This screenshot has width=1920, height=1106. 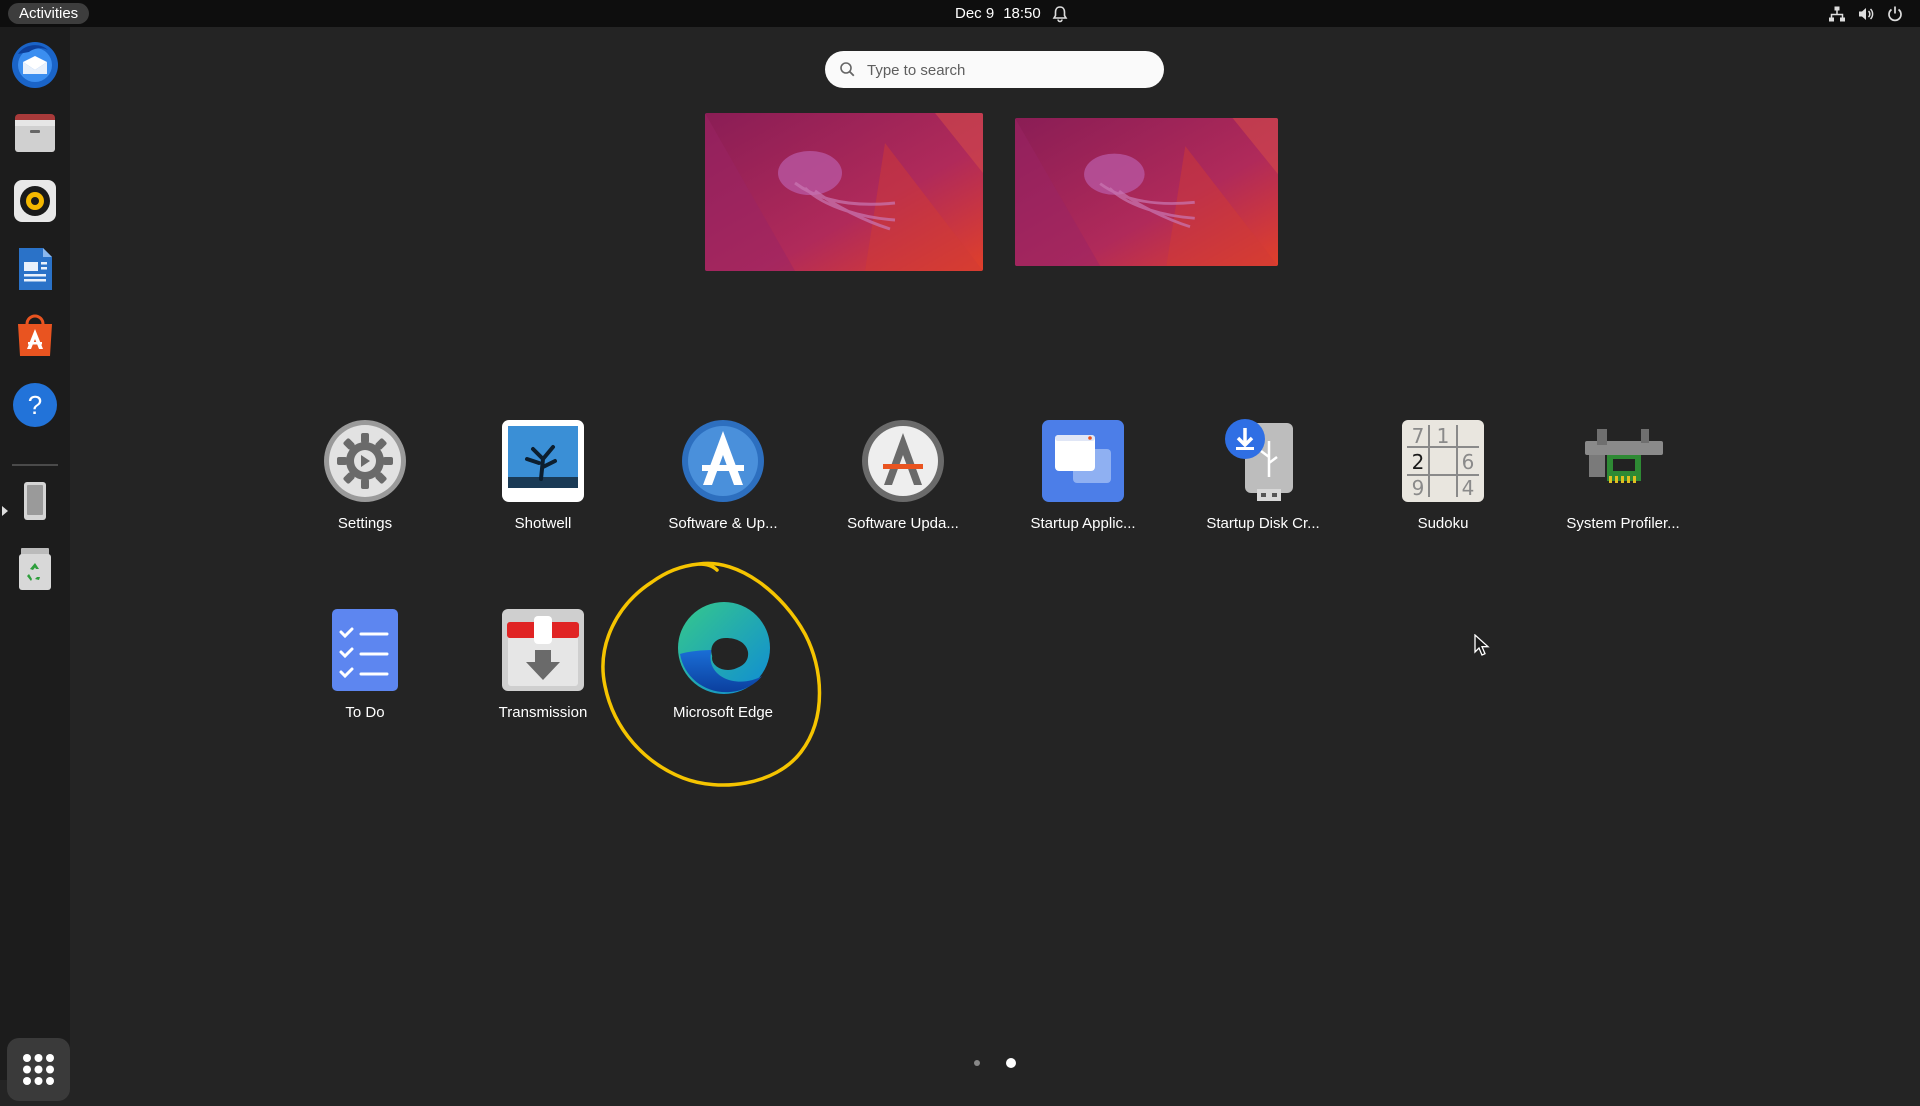 I want to click on thunderbird-icon, so click(x=35, y=65).